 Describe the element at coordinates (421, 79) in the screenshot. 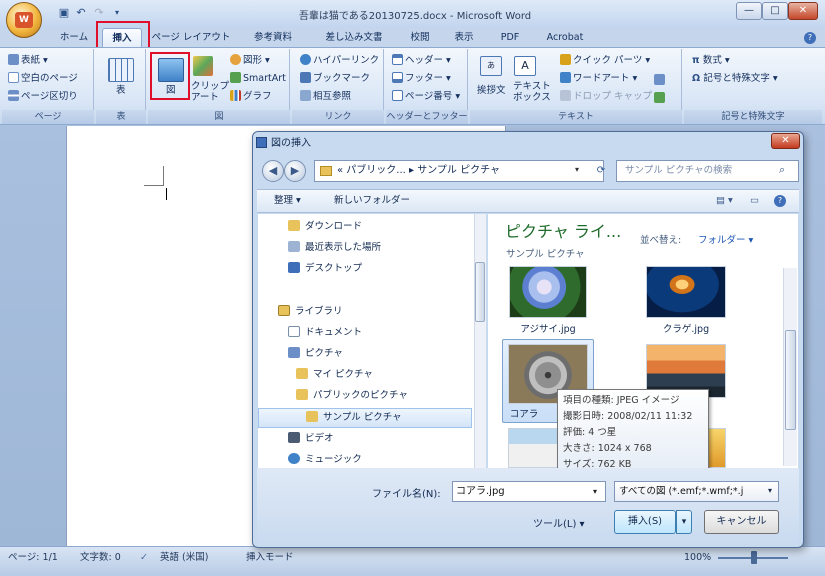

I see `footer-button: フッター ▾` at that location.